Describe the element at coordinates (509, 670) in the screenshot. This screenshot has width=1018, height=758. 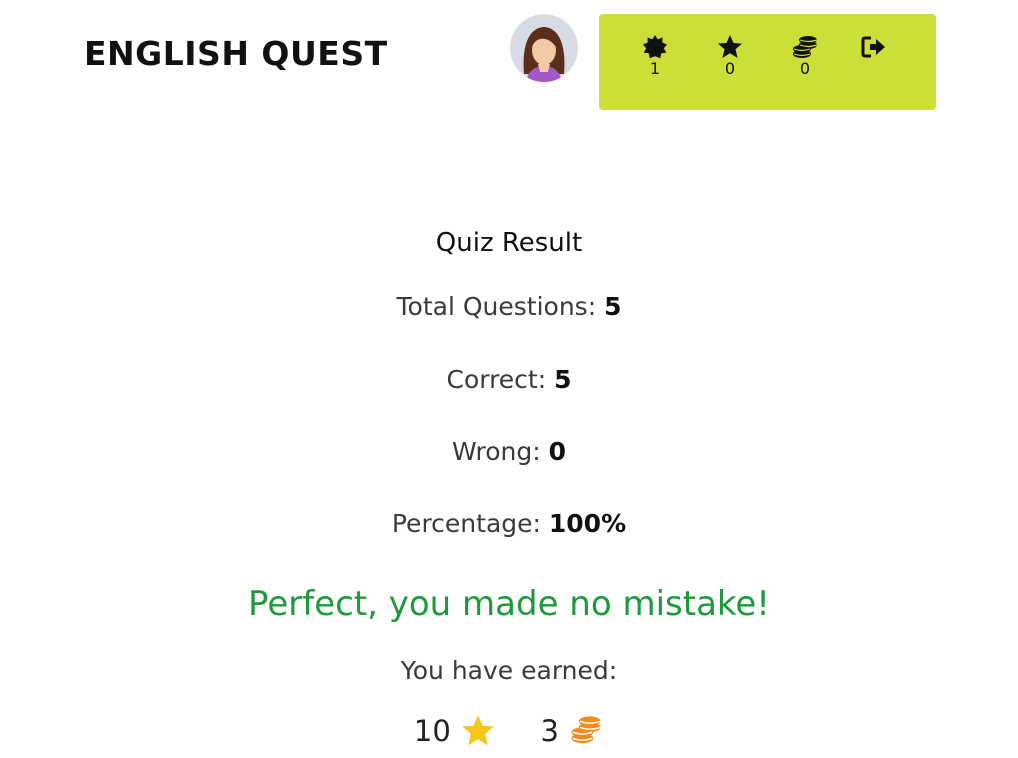
I see `earned-label: You have earned:` at that location.